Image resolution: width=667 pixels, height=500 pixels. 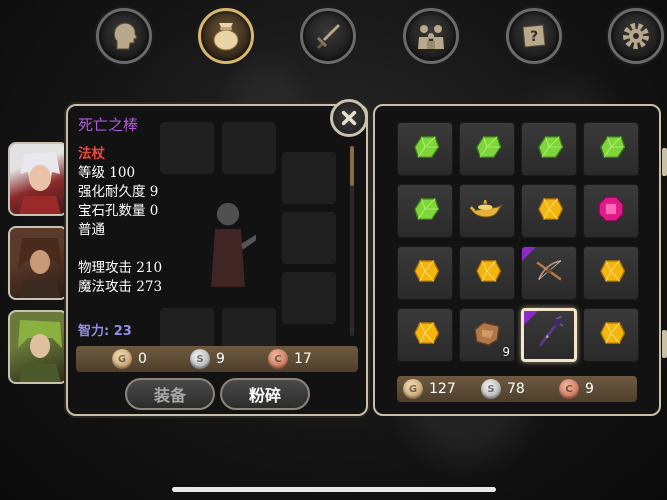 I want to click on item-level: 等级 100, so click(x=107, y=173).